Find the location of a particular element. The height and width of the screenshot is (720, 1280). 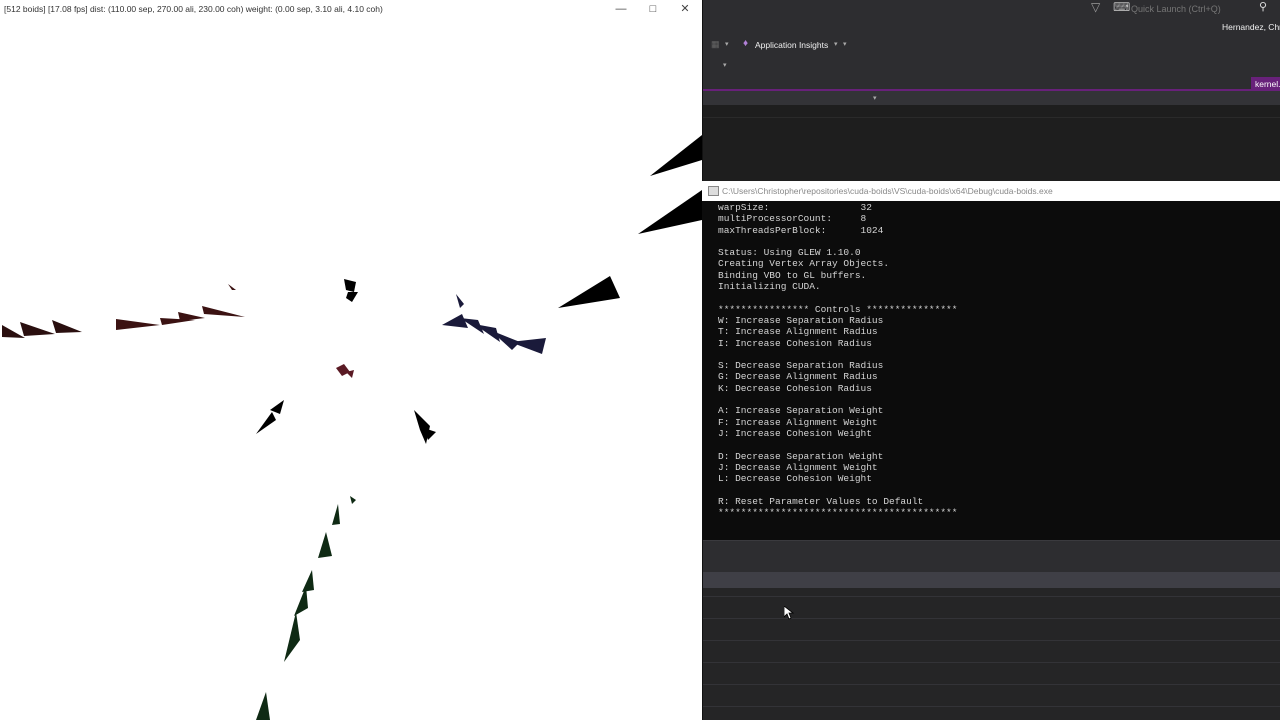

console-line: W: Increase Separation Radius is located at coordinates (801, 320).